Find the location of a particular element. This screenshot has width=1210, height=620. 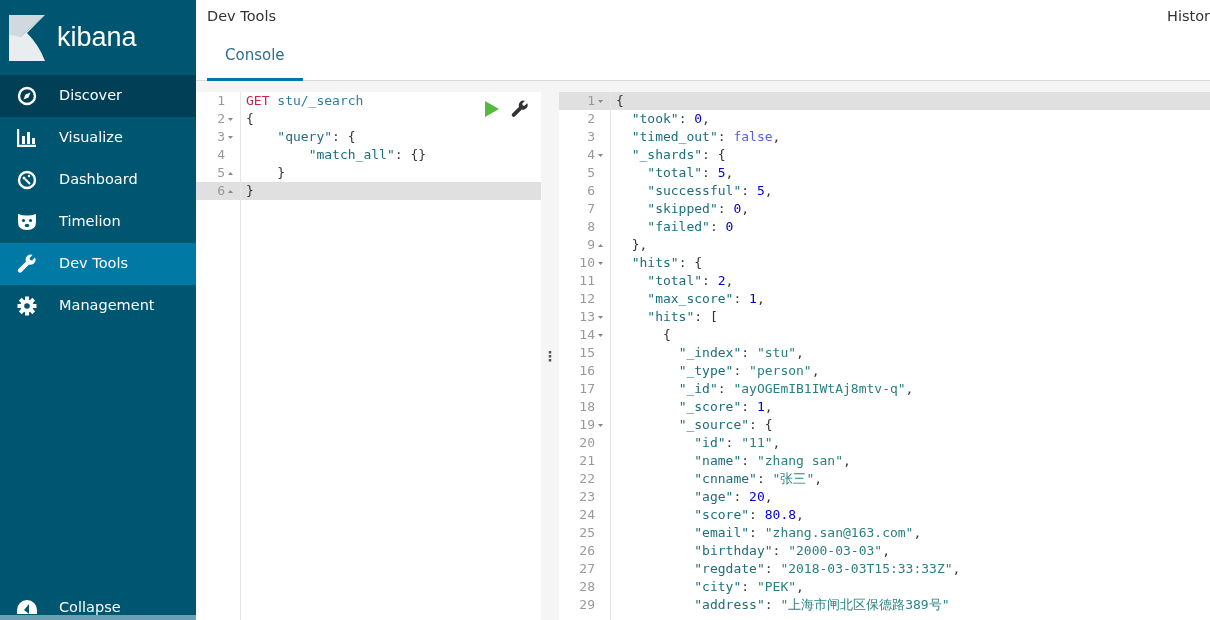

code-line: GET stu/_search is located at coordinates (304, 101).